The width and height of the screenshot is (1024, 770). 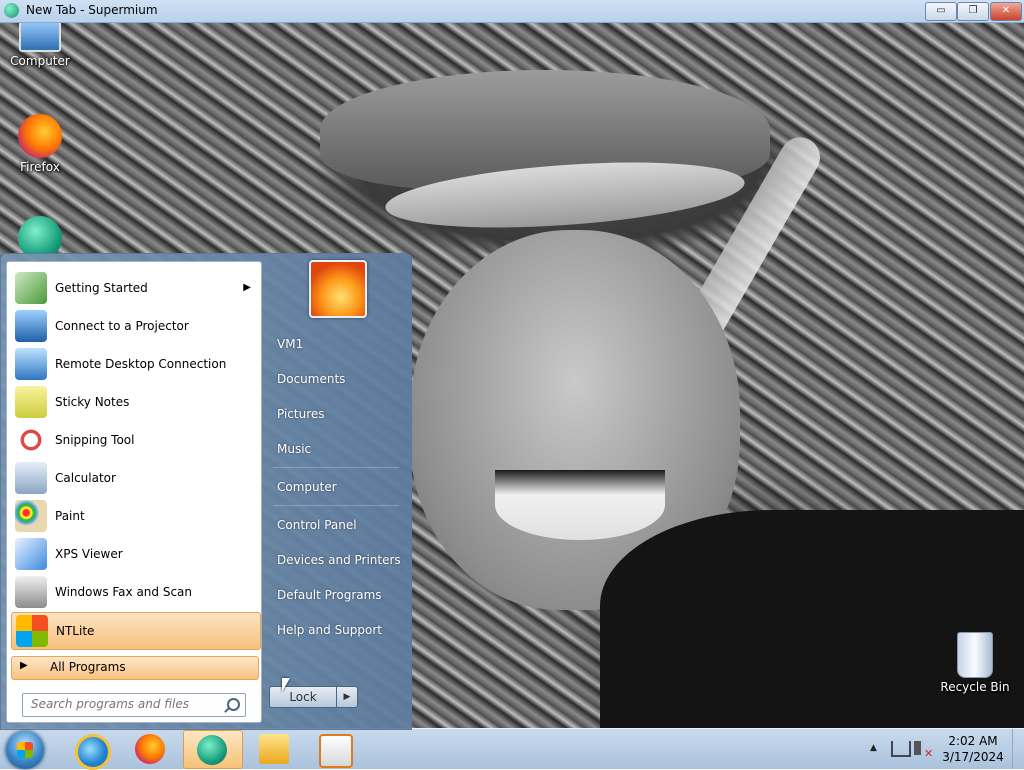 I want to click on program-snipping-tool: Snipping Tool, so click(x=135, y=440).